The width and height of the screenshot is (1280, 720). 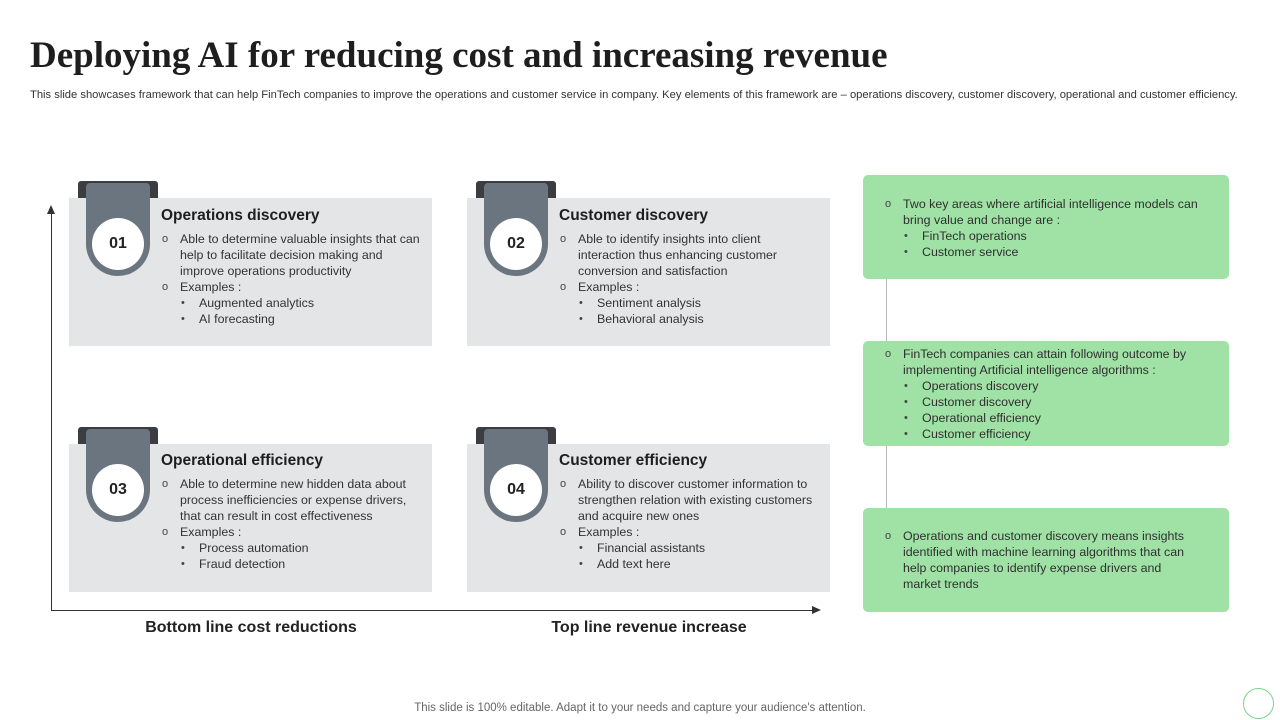 I want to click on x-axis-label-left: Bottom line cost reductions, so click(x=251, y=627).